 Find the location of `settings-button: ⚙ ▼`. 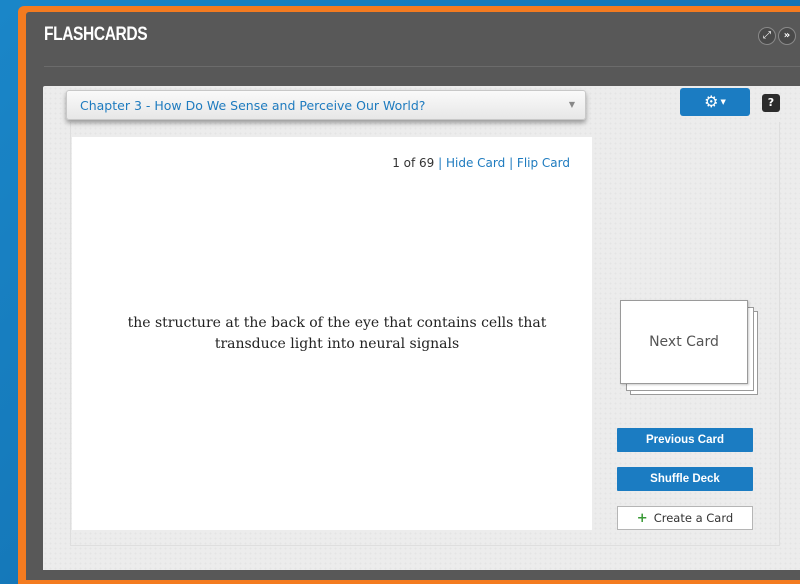

settings-button: ⚙ ▼ is located at coordinates (715, 102).